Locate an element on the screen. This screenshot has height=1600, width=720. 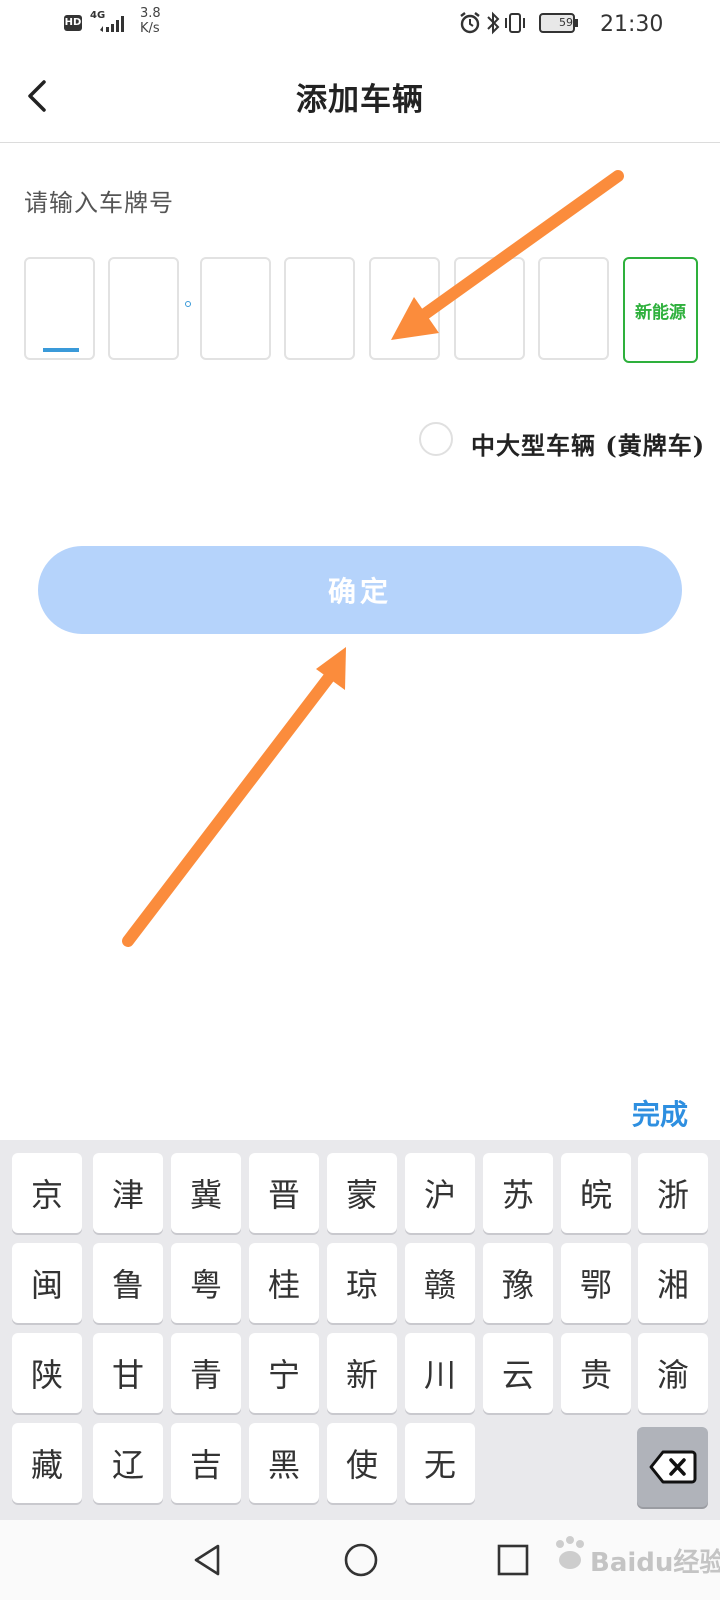
nav-home-icon is located at coordinates (361, 1560).